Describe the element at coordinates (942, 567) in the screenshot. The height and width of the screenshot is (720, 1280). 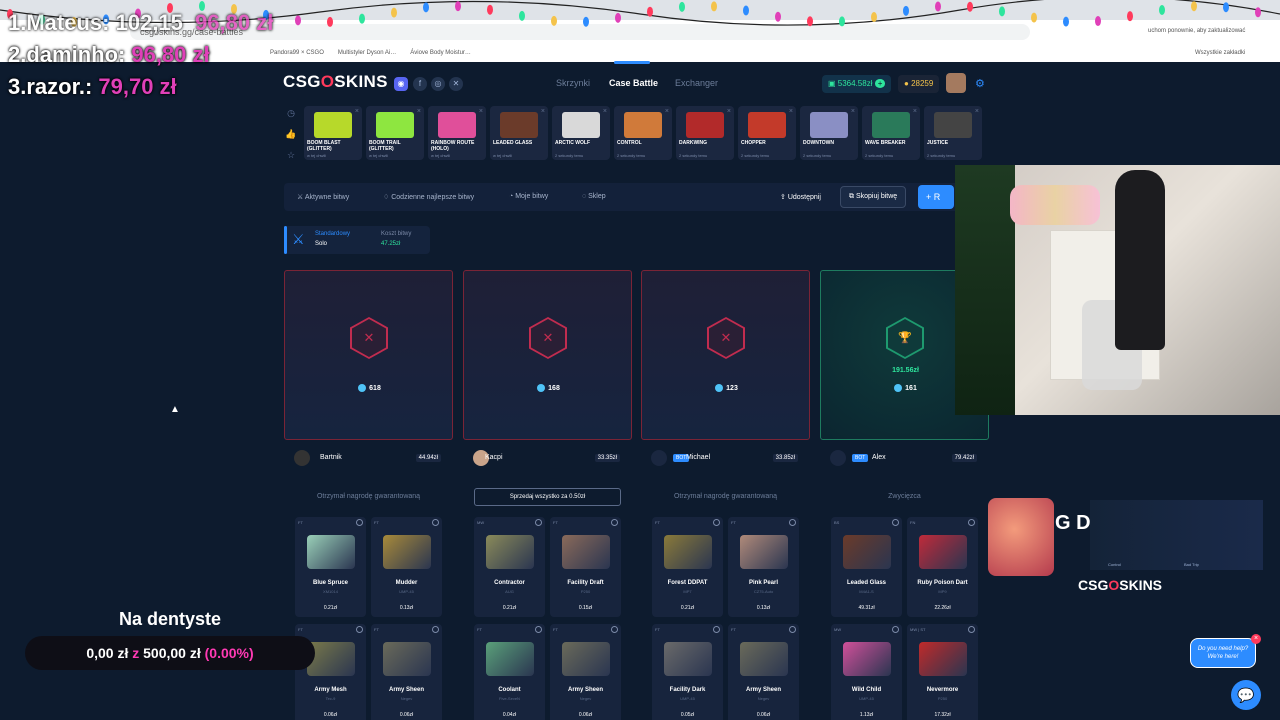
I see `item-card: FN Ruby Poison Dart MP9 22.26zł` at that location.